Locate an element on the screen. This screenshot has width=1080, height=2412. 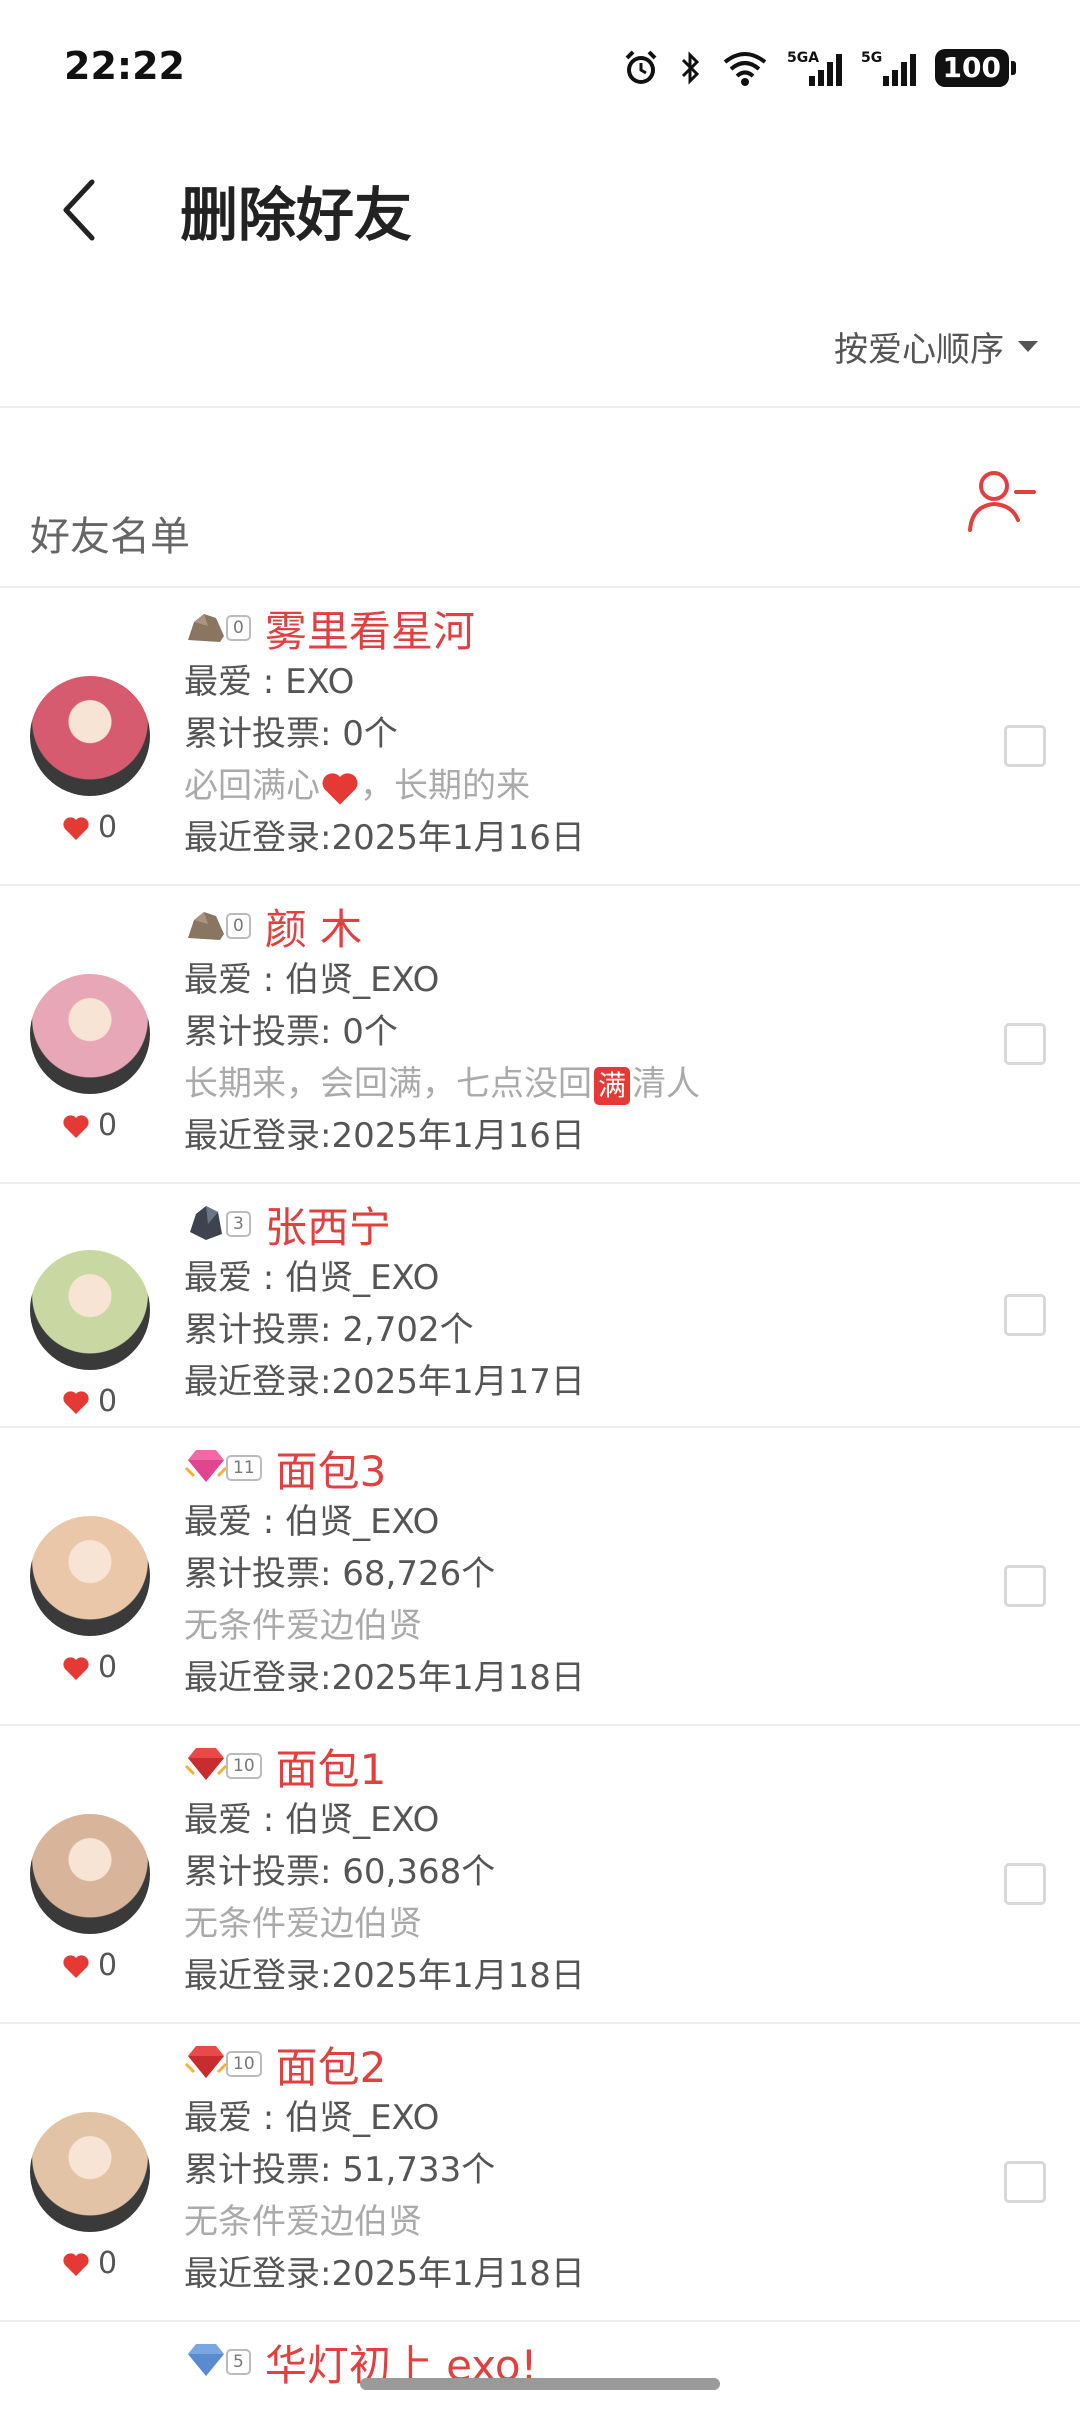
battery-level: 100 is located at coordinates (971, 68).